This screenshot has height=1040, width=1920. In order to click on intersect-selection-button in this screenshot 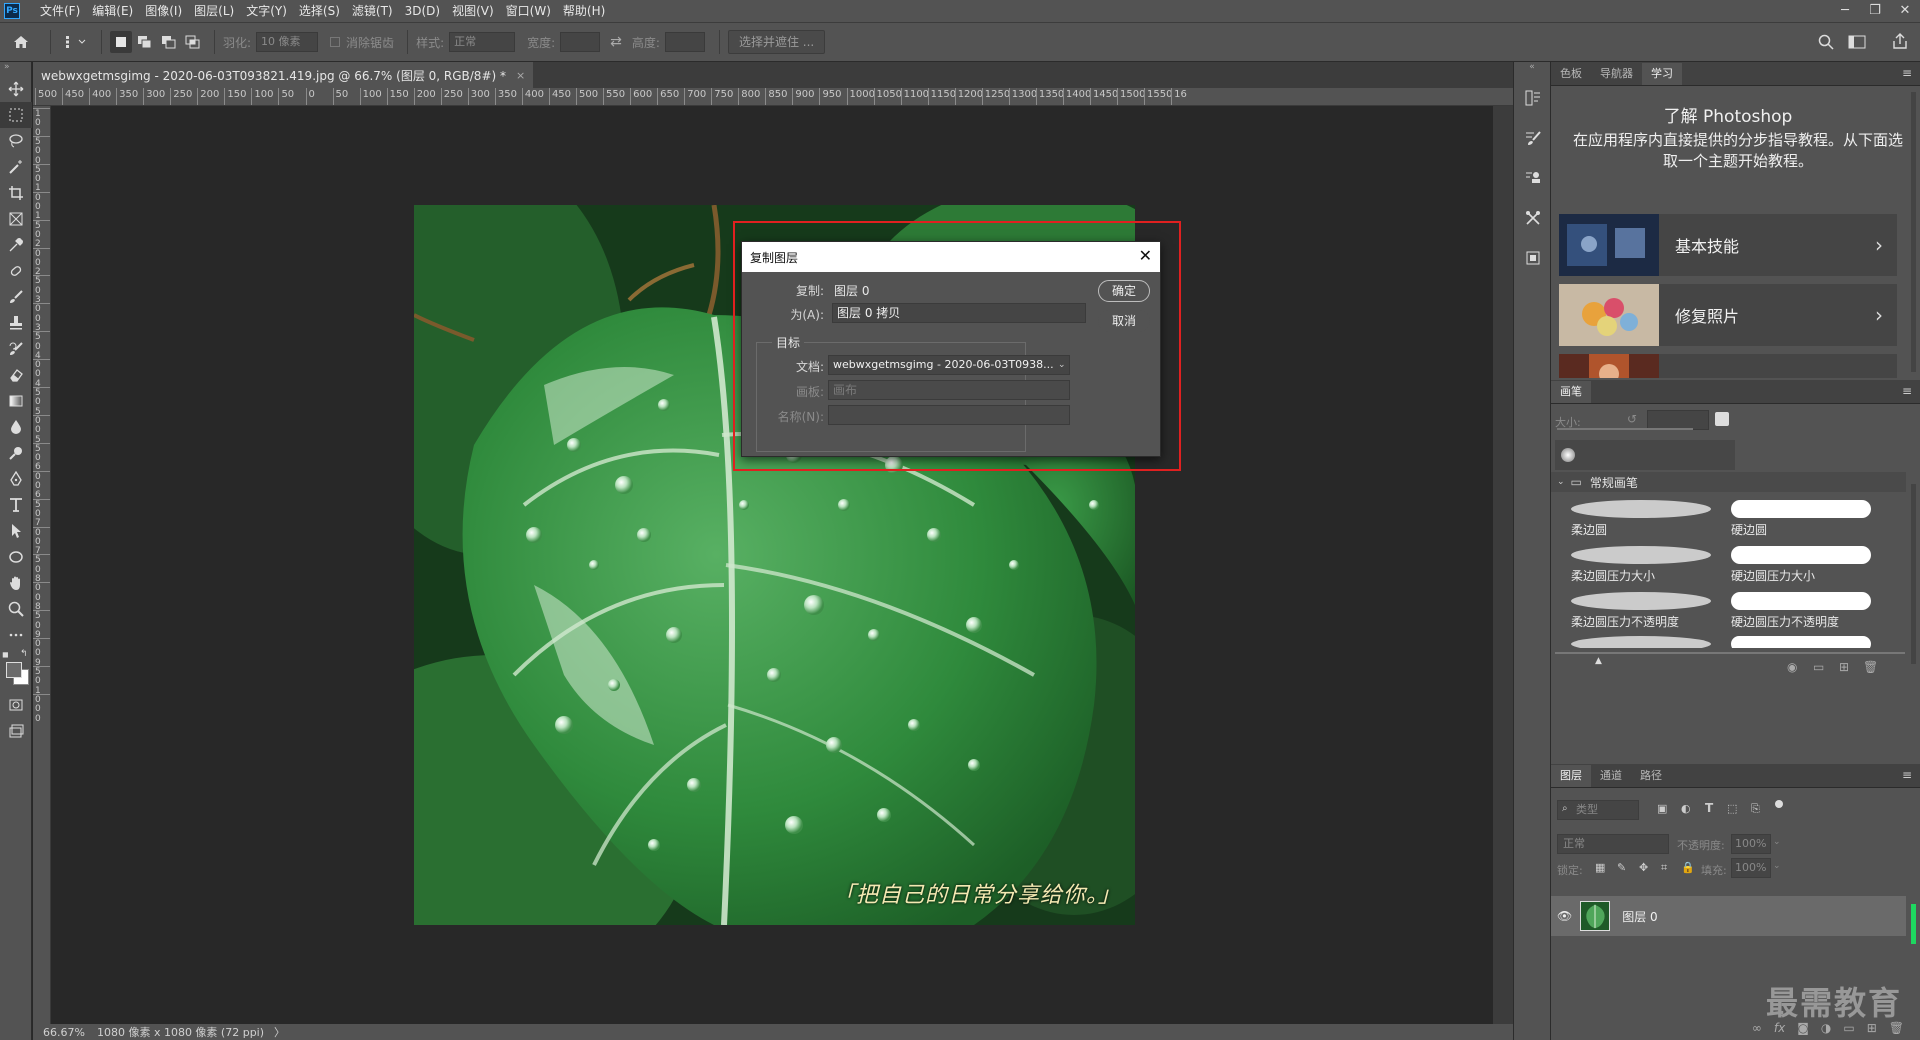, I will do `click(193, 42)`.